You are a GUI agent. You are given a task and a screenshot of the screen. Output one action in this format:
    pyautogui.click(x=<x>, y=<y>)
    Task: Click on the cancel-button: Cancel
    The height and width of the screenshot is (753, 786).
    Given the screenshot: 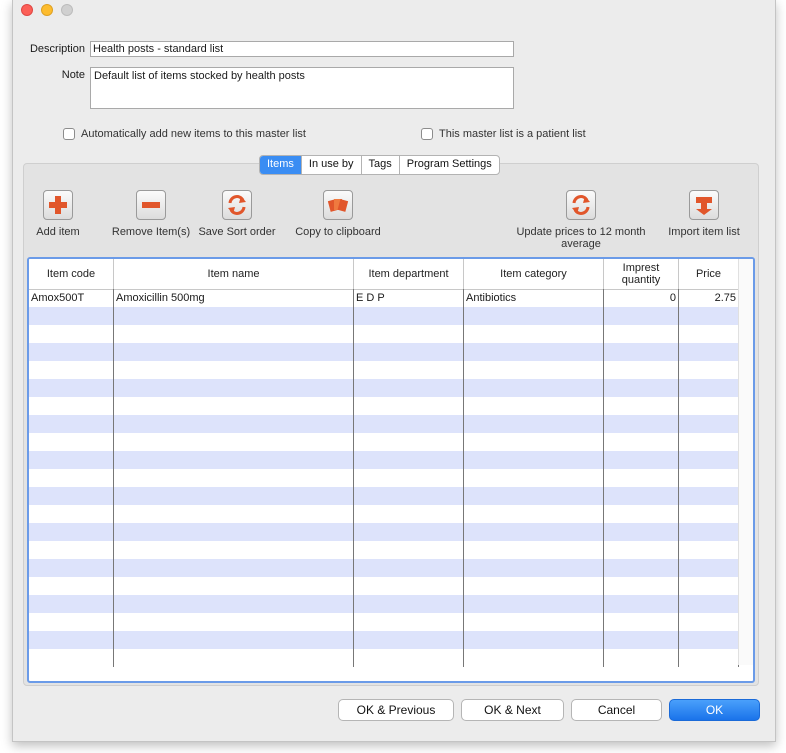 What is the action you would take?
    pyautogui.click(x=616, y=710)
    